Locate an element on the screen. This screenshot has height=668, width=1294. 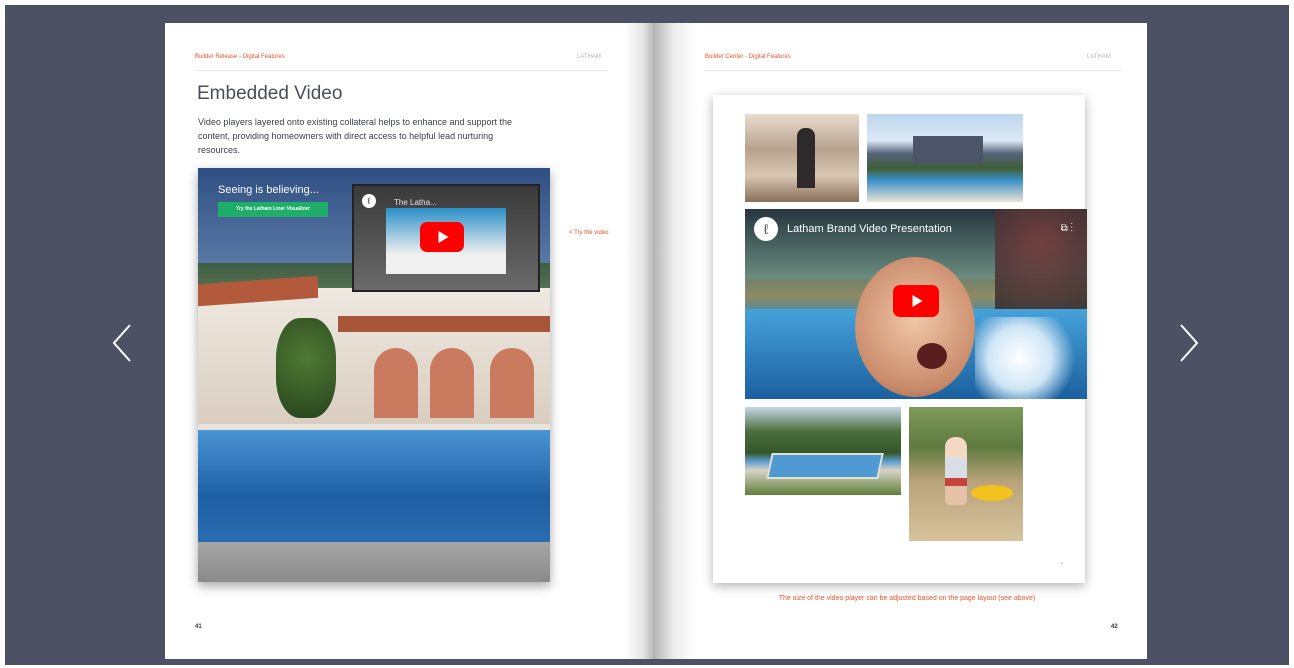
chevron-left-icon is located at coordinates (121, 343).